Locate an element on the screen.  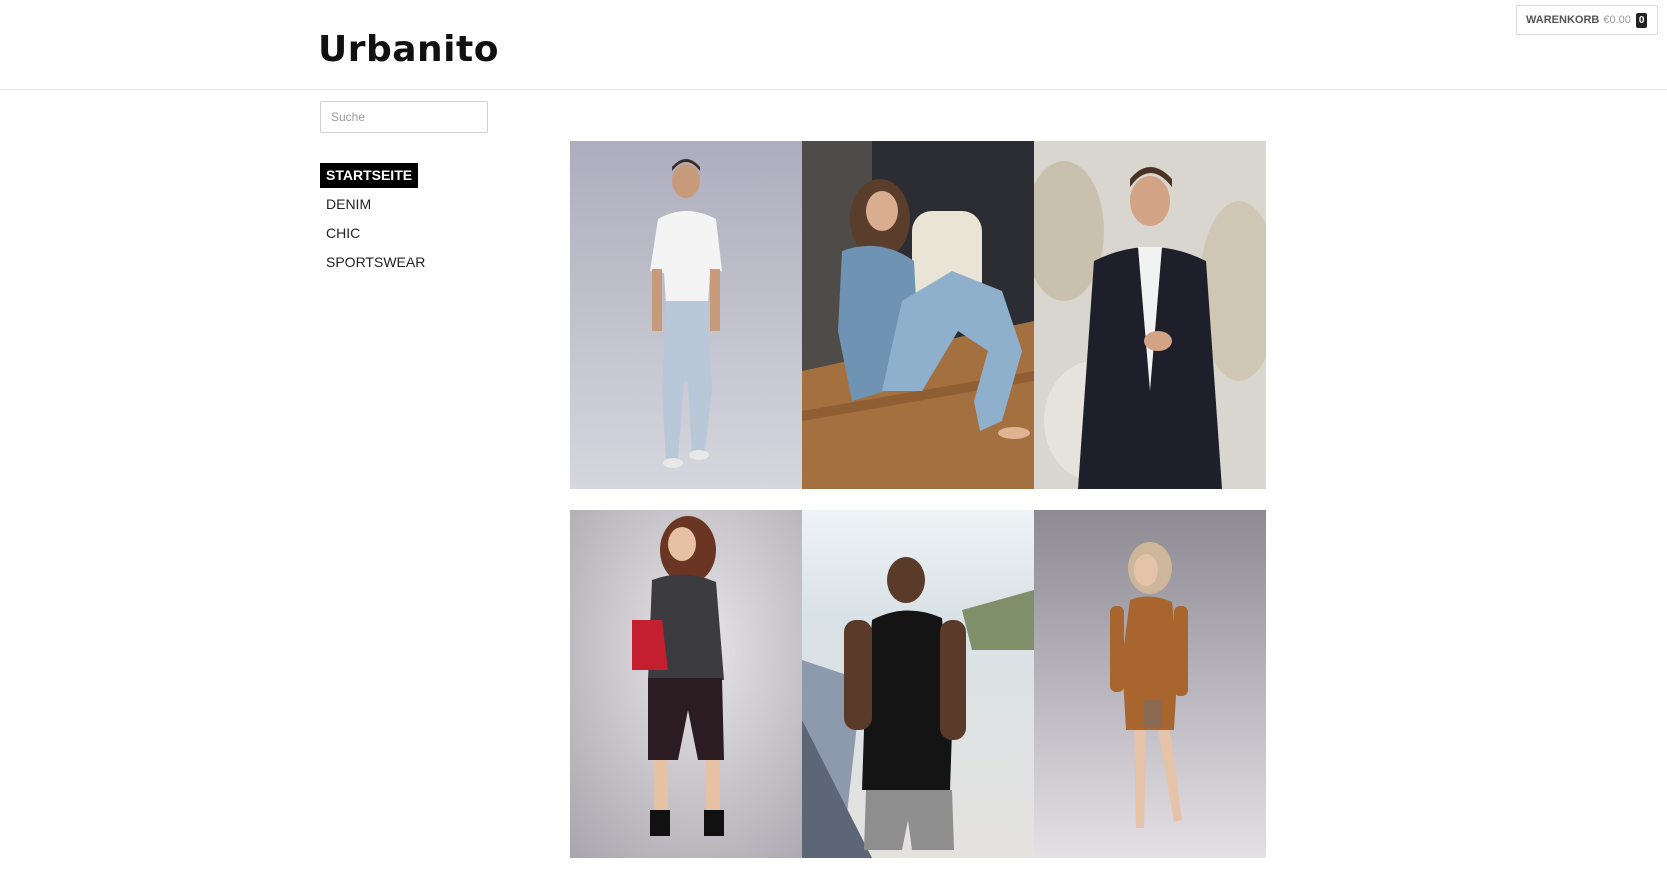
gallery-tile-denim-man is located at coordinates (686, 315).